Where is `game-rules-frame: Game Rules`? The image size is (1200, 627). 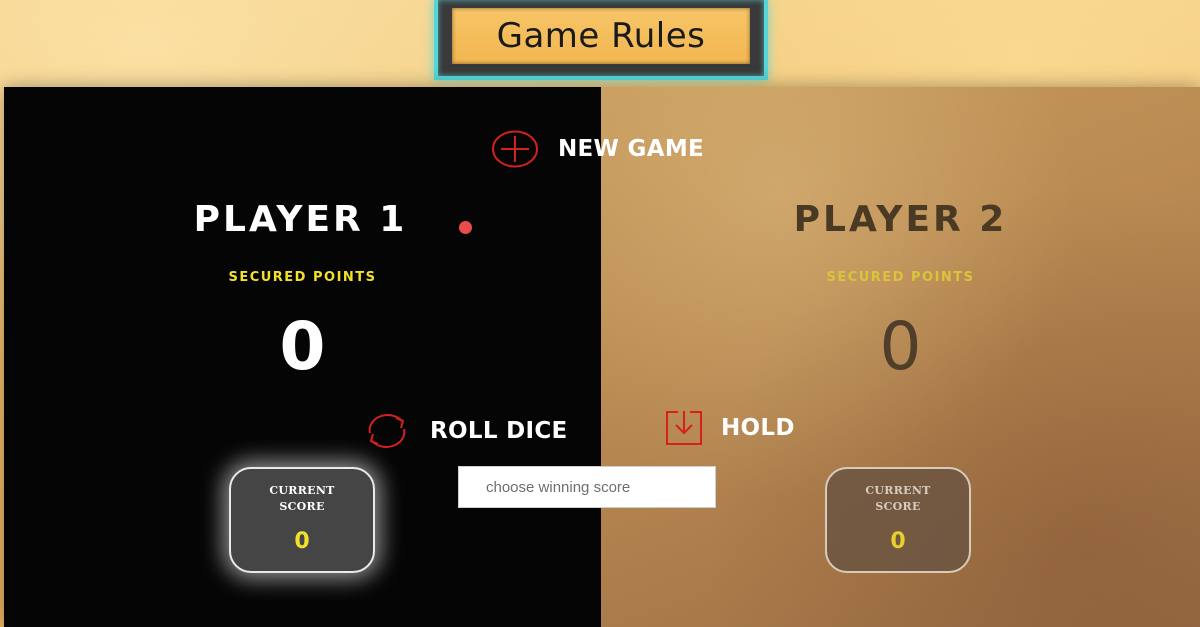
game-rules-frame: Game Rules is located at coordinates (601, 40).